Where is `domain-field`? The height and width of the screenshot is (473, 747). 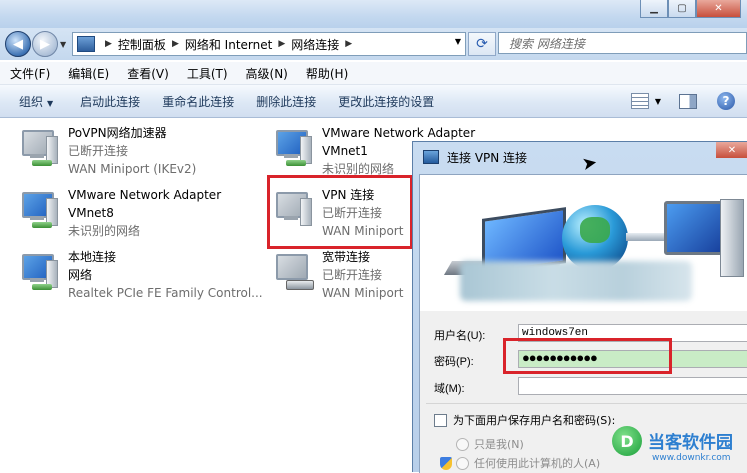 domain-field is located at coordinates (632, 386).